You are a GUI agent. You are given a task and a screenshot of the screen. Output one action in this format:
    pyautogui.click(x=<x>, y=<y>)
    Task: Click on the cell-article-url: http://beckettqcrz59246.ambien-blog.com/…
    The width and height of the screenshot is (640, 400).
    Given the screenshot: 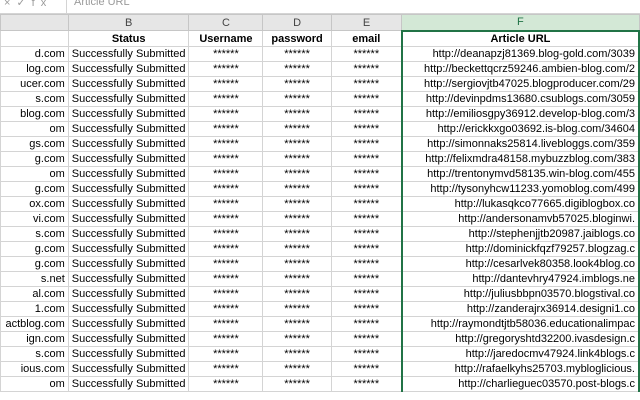 What is the action you would take?
    pyautogui.click(x=520, y=69)
    